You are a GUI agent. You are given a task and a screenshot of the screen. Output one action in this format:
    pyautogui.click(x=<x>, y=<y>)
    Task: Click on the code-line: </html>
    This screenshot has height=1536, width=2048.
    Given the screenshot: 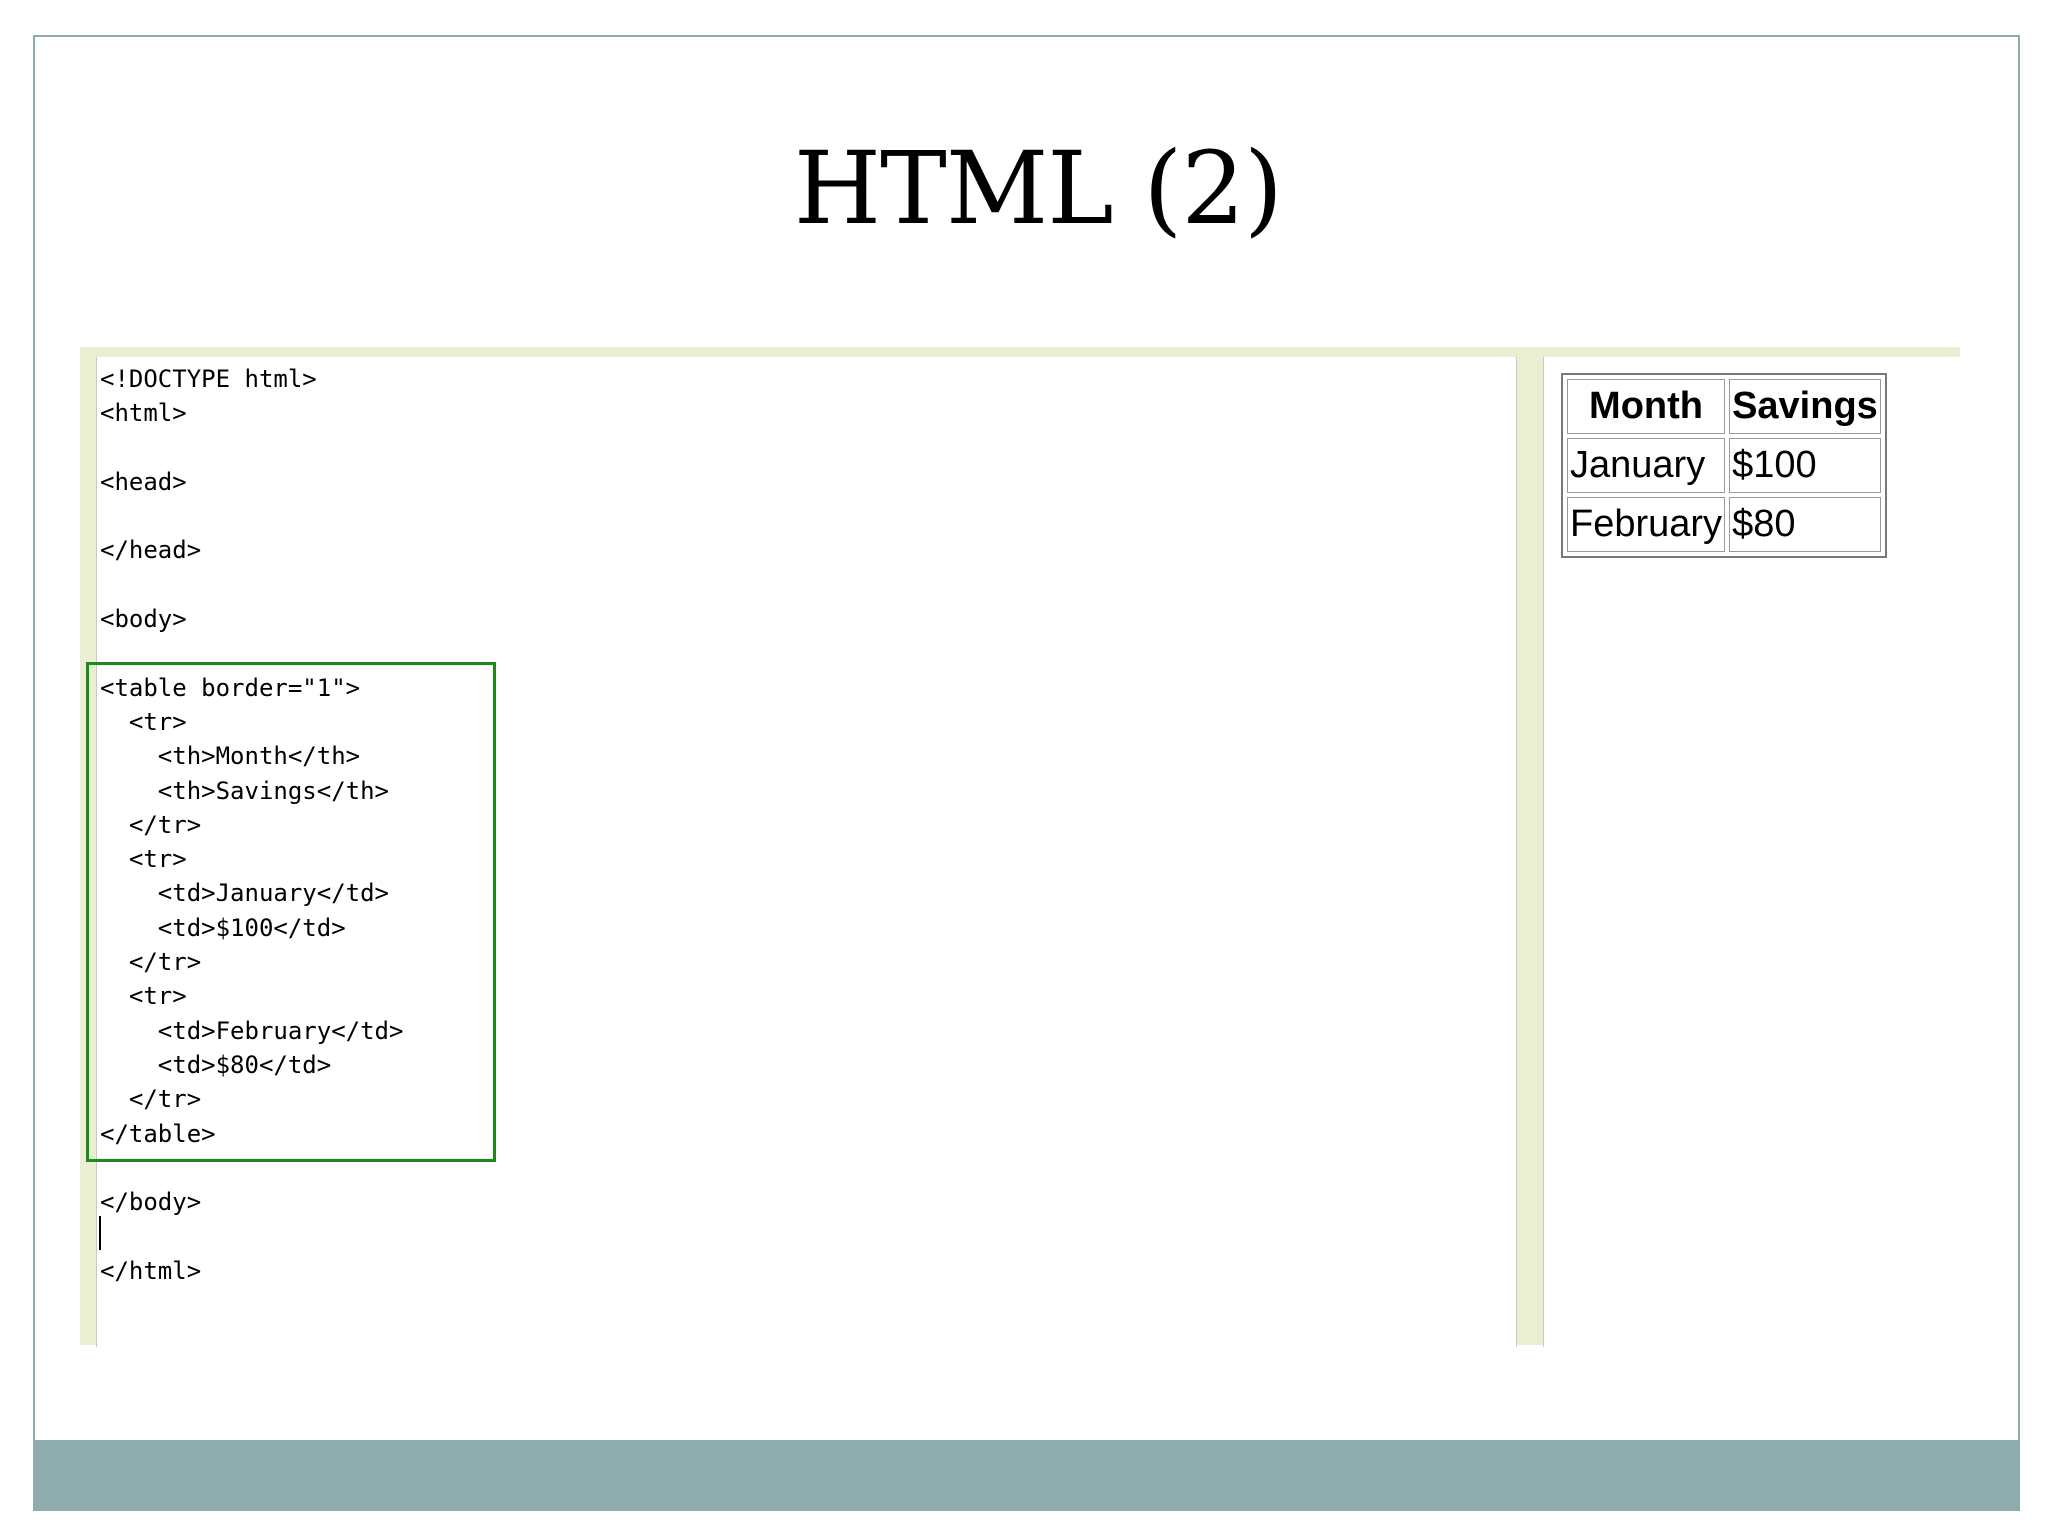 What is the action you would take?
    pyautogui.click(x=151, y=1270)
    